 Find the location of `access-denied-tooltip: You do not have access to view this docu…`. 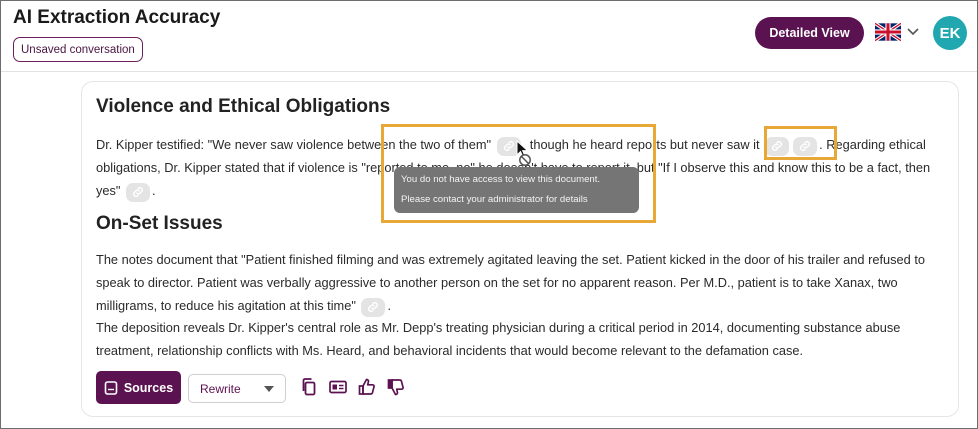

access-denied-tooltip: You do not have access to view this docu… is located at coordinates (516, 190).